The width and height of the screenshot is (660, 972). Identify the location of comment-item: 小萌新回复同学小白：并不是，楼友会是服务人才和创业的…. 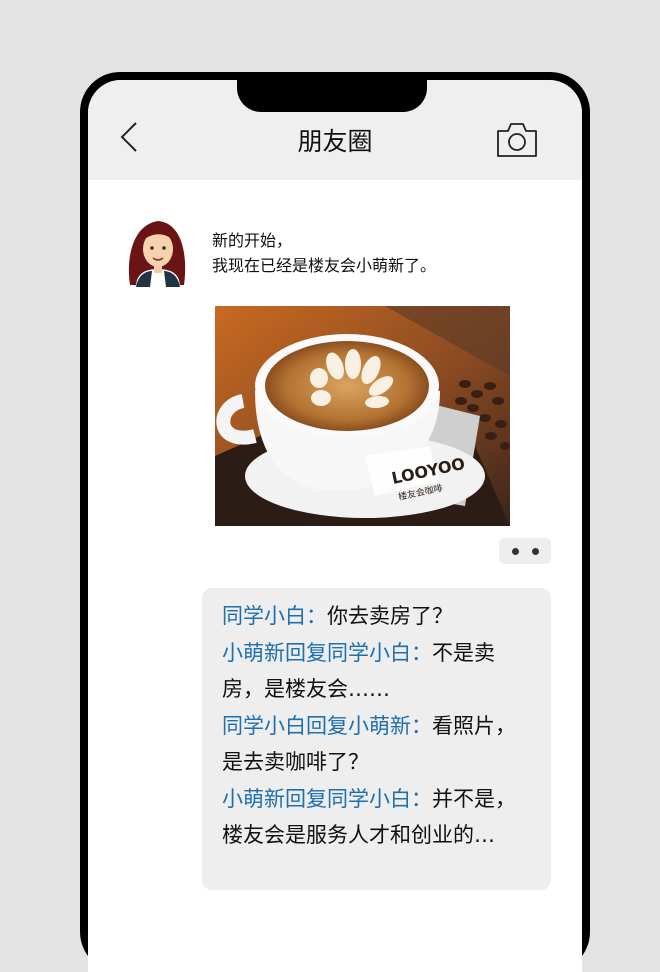
(377, 817).